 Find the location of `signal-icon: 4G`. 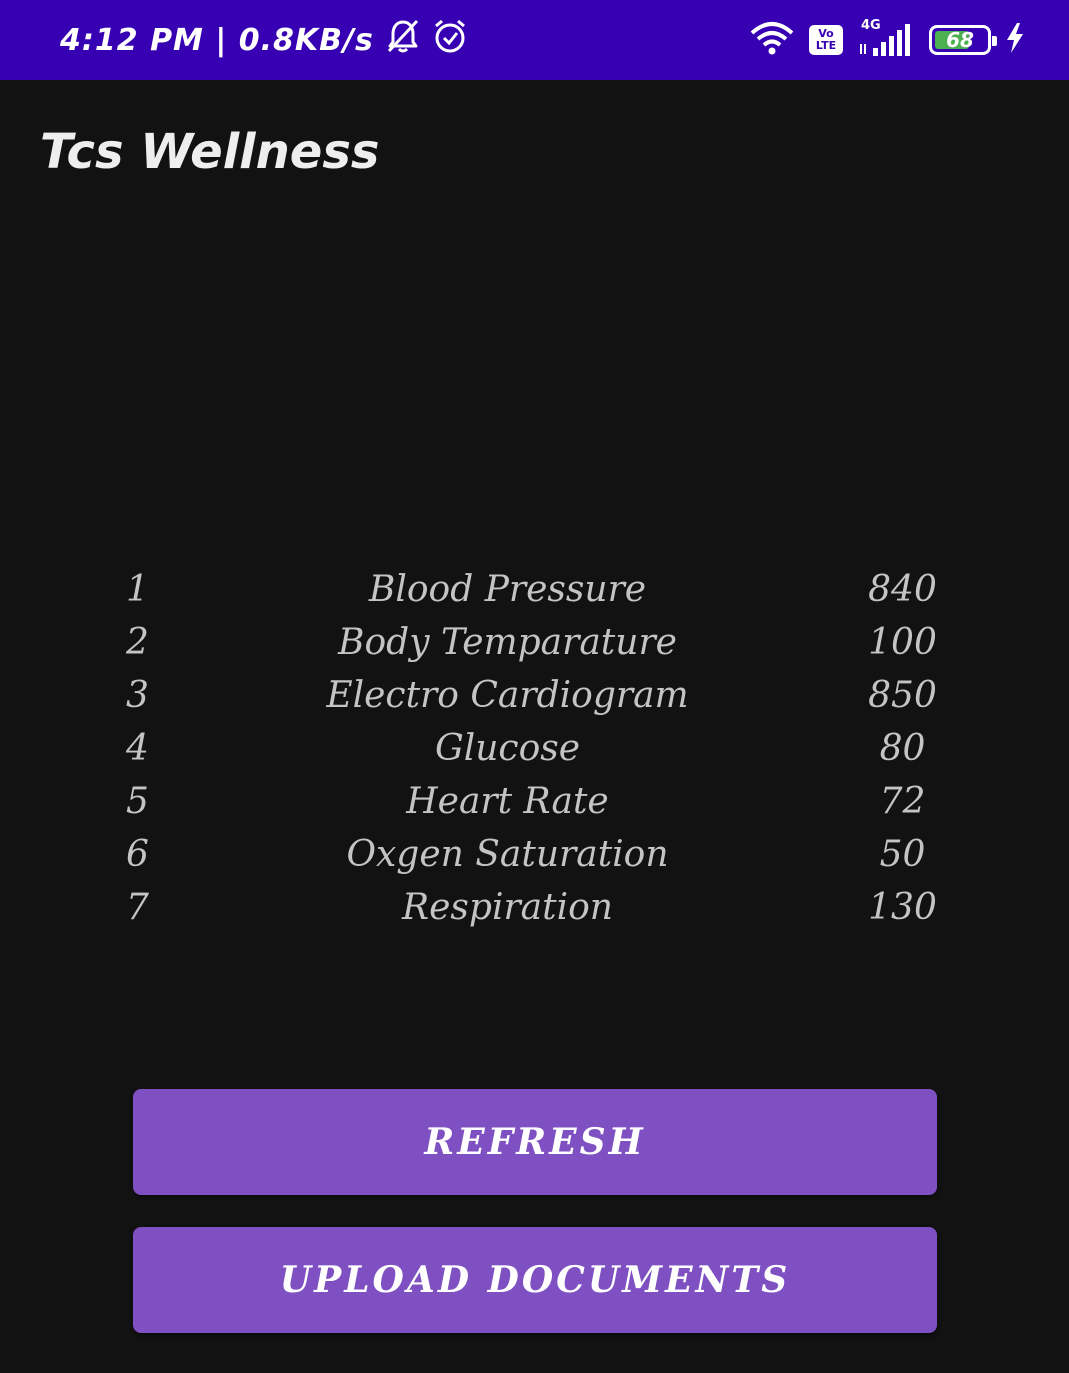

signal-icon: 4G is located at coordinates (886, 38).